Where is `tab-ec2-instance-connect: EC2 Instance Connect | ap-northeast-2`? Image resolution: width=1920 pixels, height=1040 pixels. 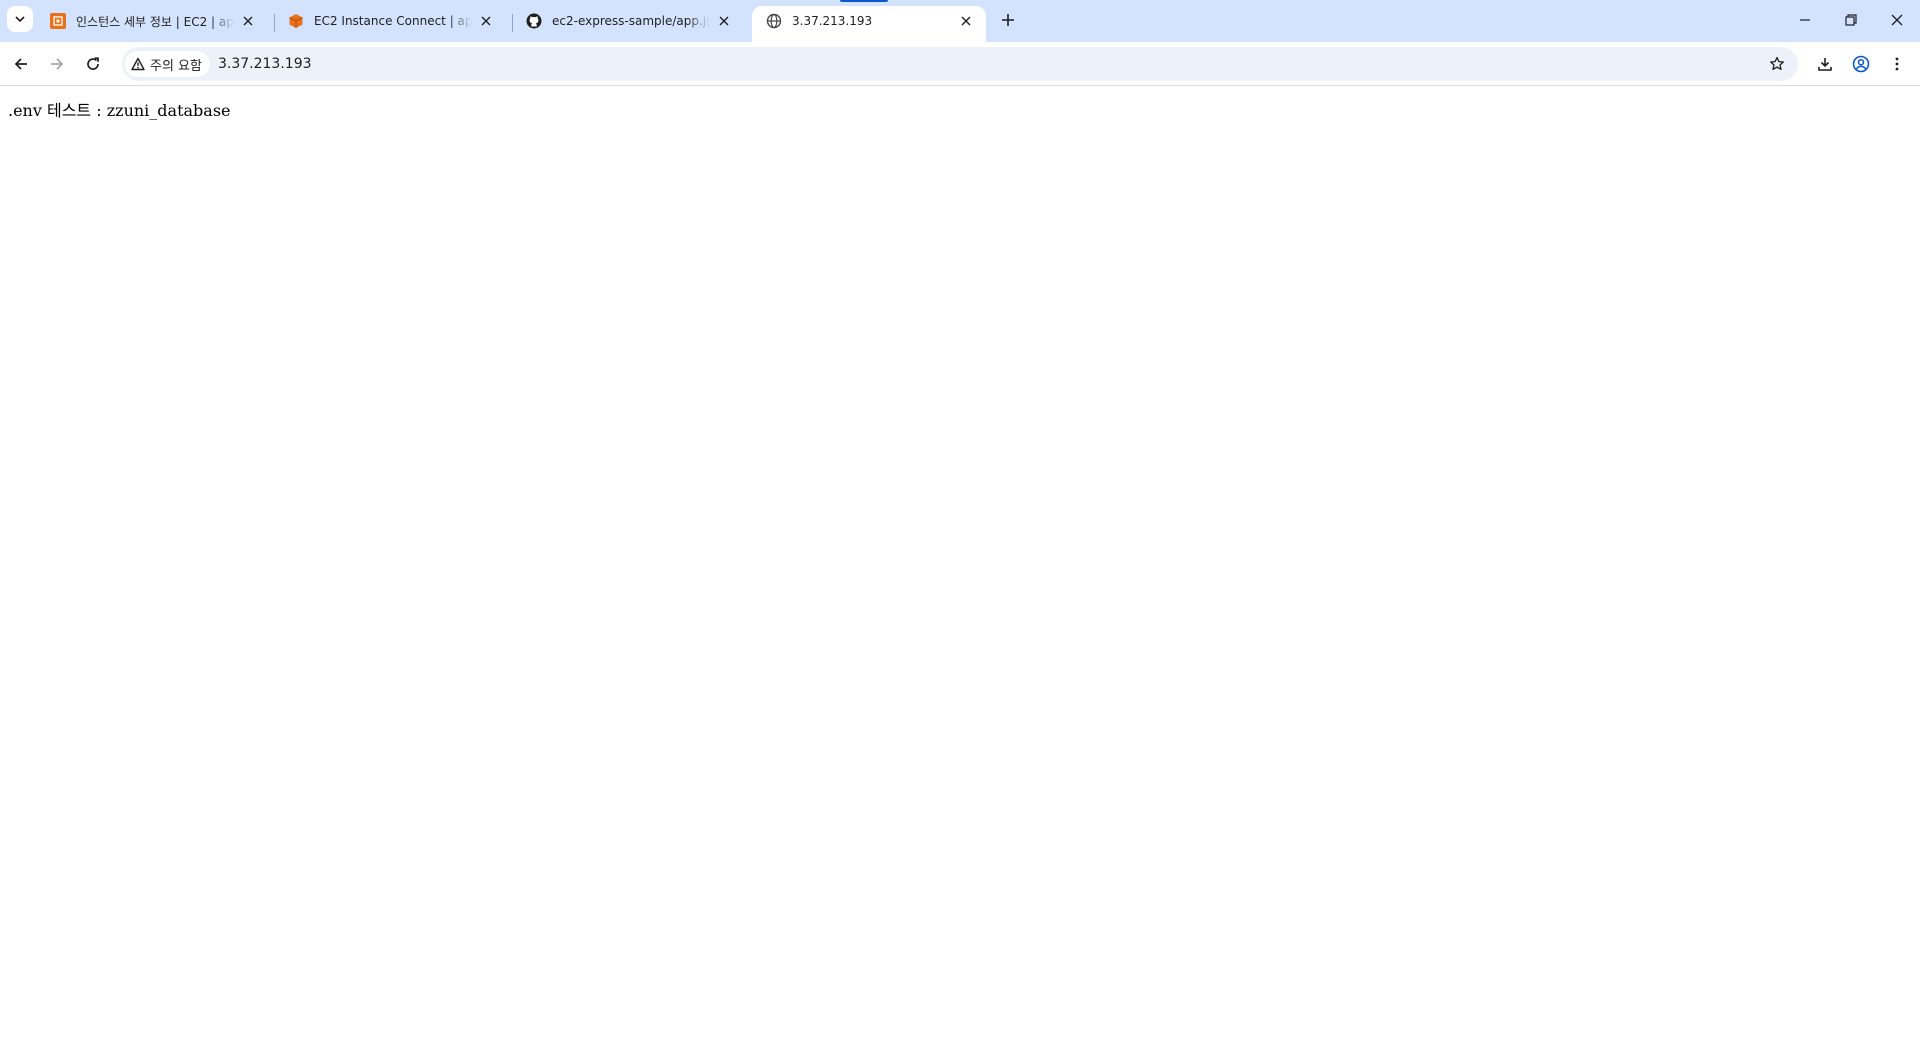
tab-ec2-instance-connect: EC2 Instance Connect | ap-northeast-2 is located at coordinates (390, 21).